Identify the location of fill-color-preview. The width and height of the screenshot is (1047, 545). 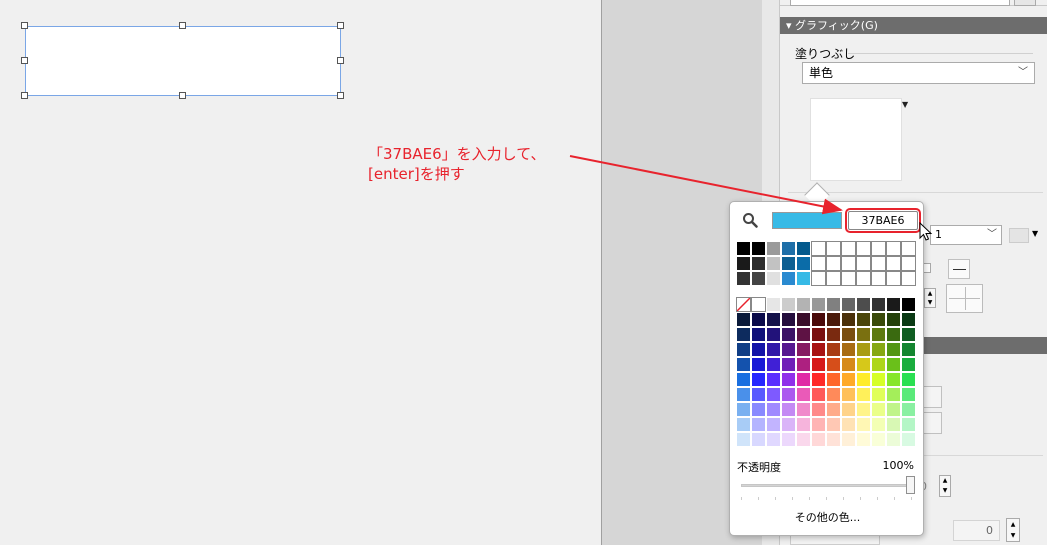
(856, 139).